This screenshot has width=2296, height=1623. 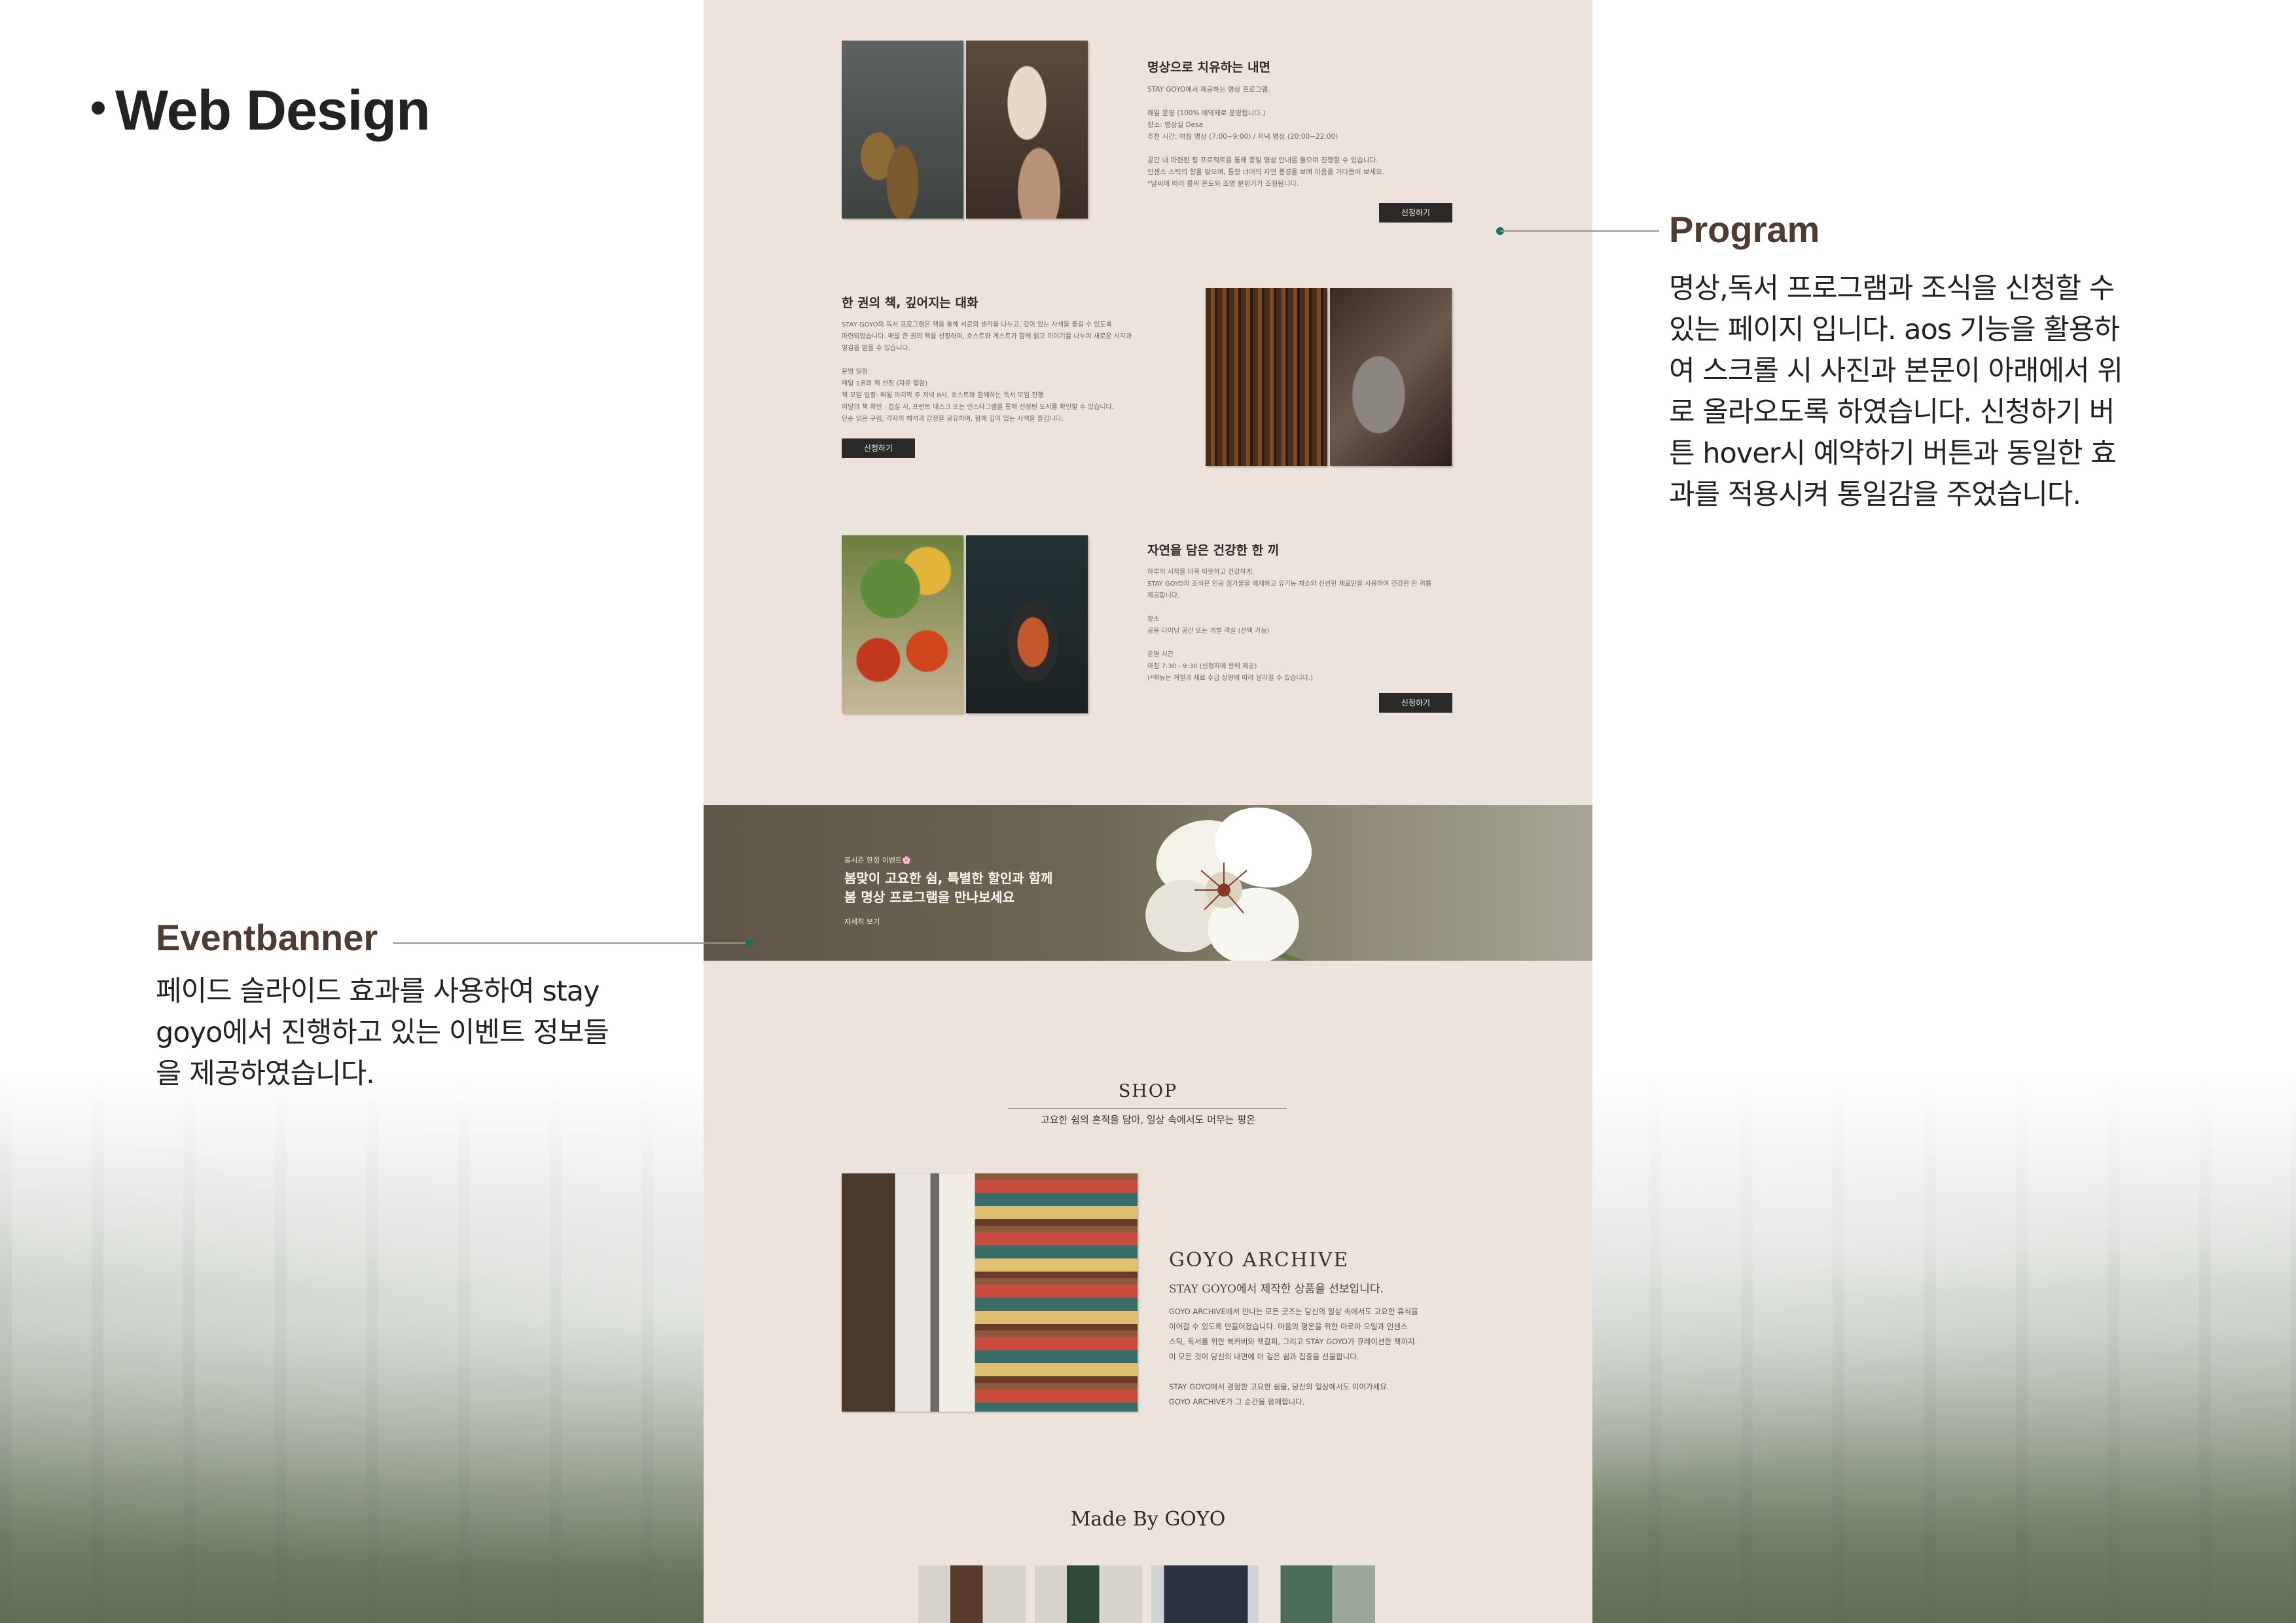 What do you see at coordinates (902, 624) in the screenshot?
I see `vegetables-photo` at bounding box center [902, 624].